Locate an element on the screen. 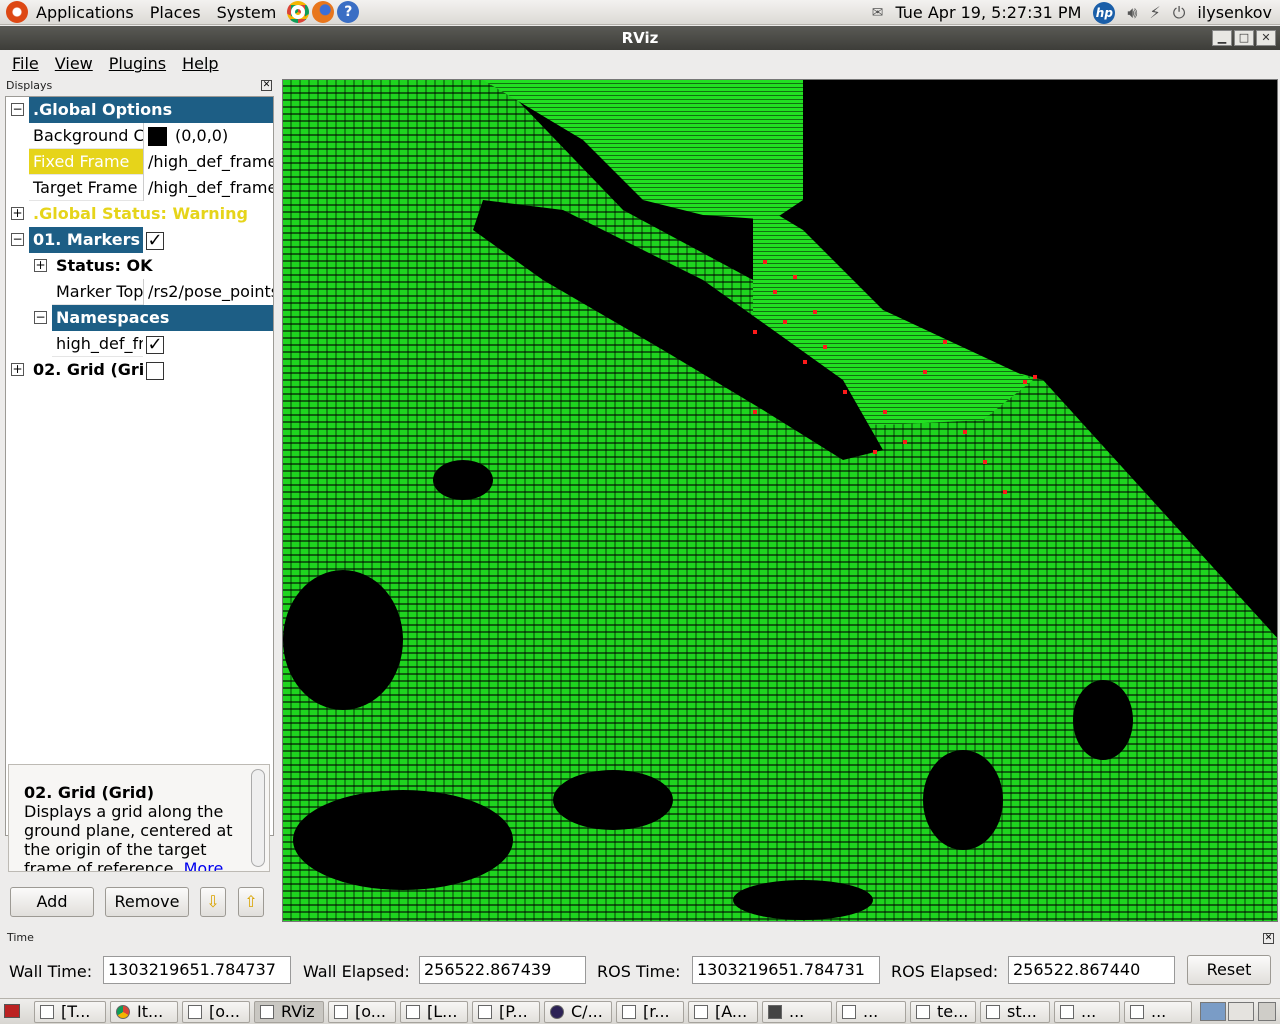 The image size is (1280, 1024). menu-view: View is located at coordinates (74, 63).